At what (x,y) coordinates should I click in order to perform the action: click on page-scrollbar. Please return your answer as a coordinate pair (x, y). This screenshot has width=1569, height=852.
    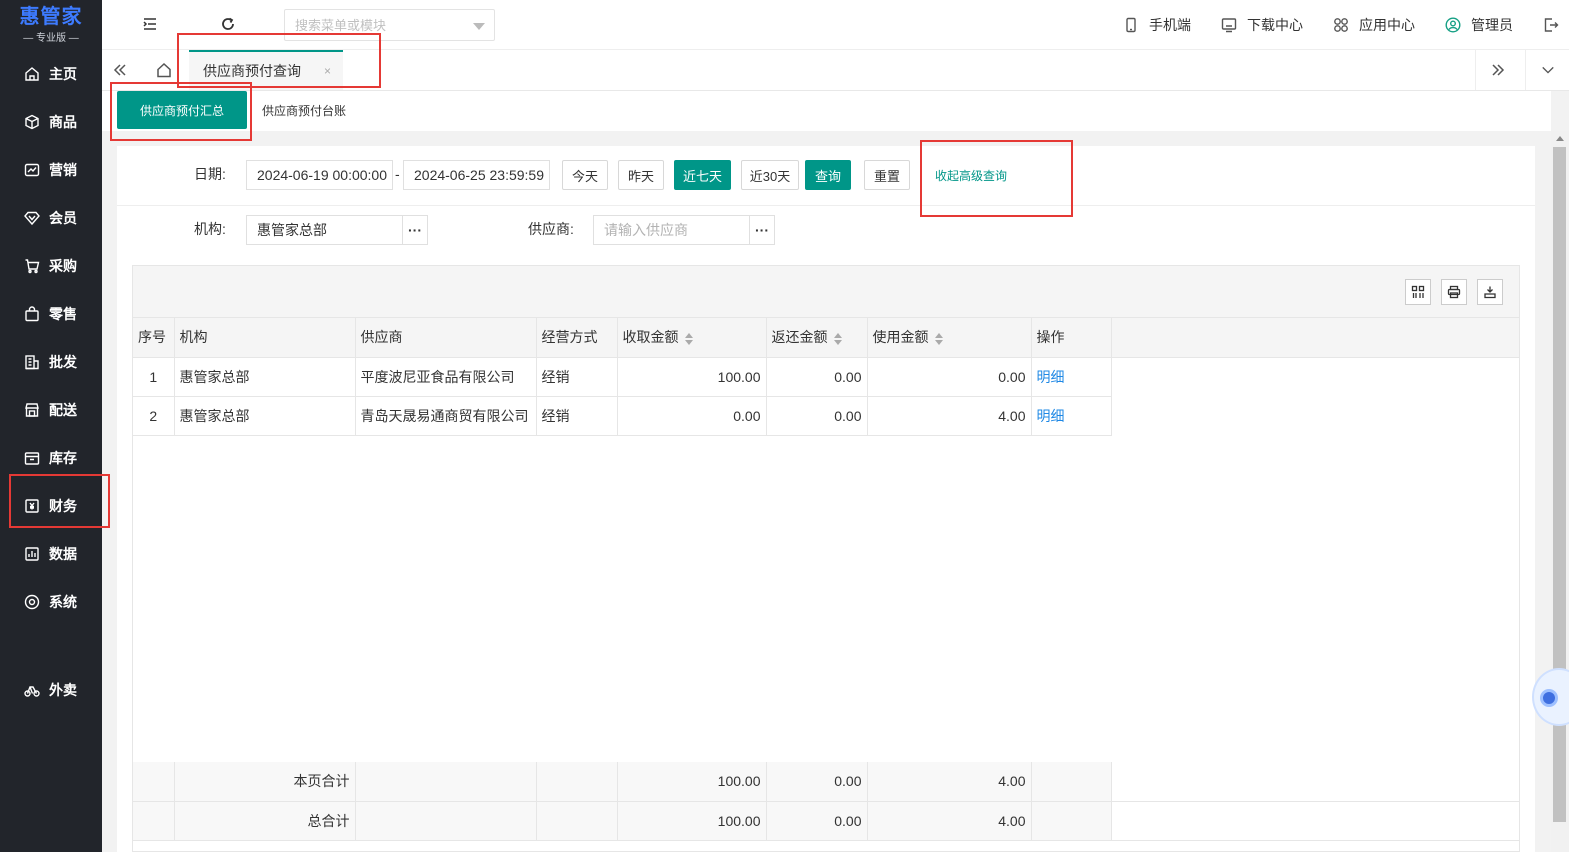
    Looking at the image, I should click on (1560, 491).